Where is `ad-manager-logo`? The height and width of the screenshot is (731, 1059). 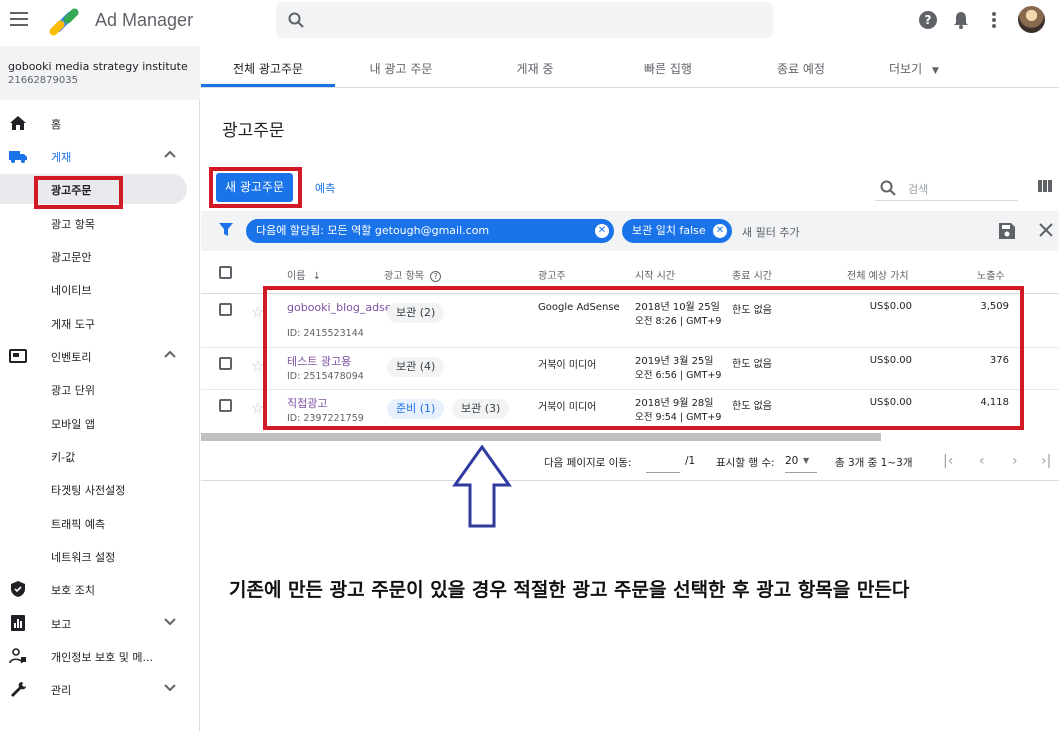 ad-manager-logo is located at coordinates (64, 22).